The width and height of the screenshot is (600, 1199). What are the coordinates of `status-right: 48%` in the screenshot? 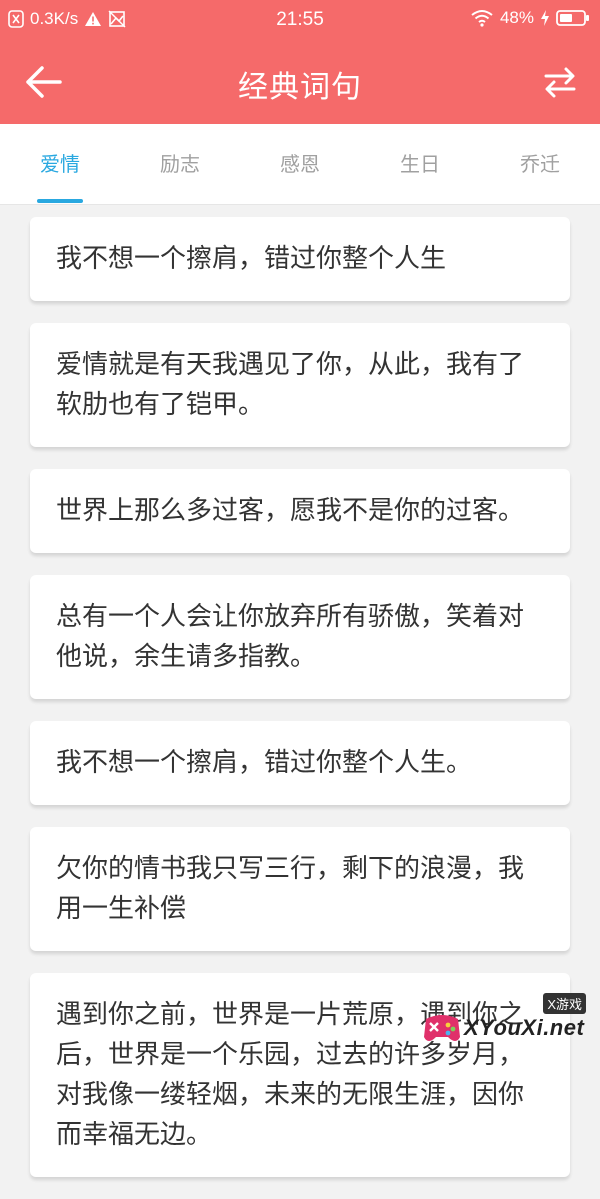 It's located at (530, 18).